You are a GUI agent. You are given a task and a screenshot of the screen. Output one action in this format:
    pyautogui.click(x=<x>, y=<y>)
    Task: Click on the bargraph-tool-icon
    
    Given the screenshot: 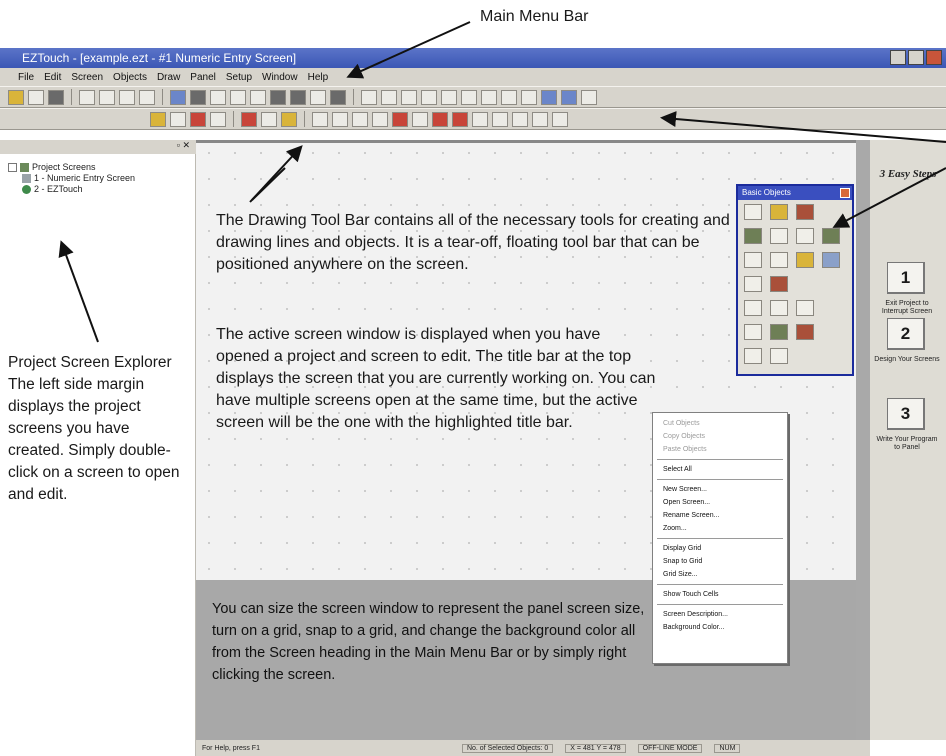 What is the action you would take?
    pyautogui.click(x=779, y=308)
    